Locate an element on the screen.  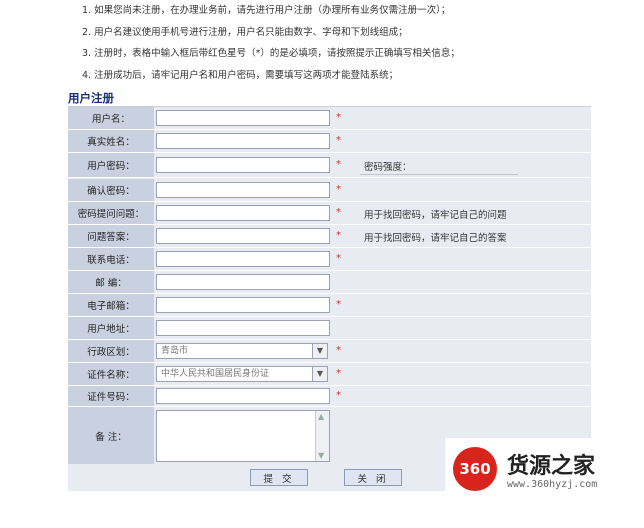
realname-input is located at coordinates (243, 141).